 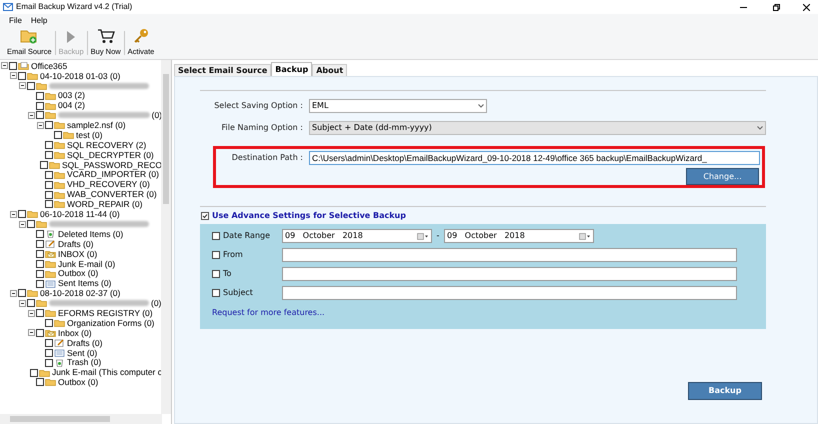 I want to click on tree-item: SQL_DECRYPTER (0), so click(x=110, y=155).